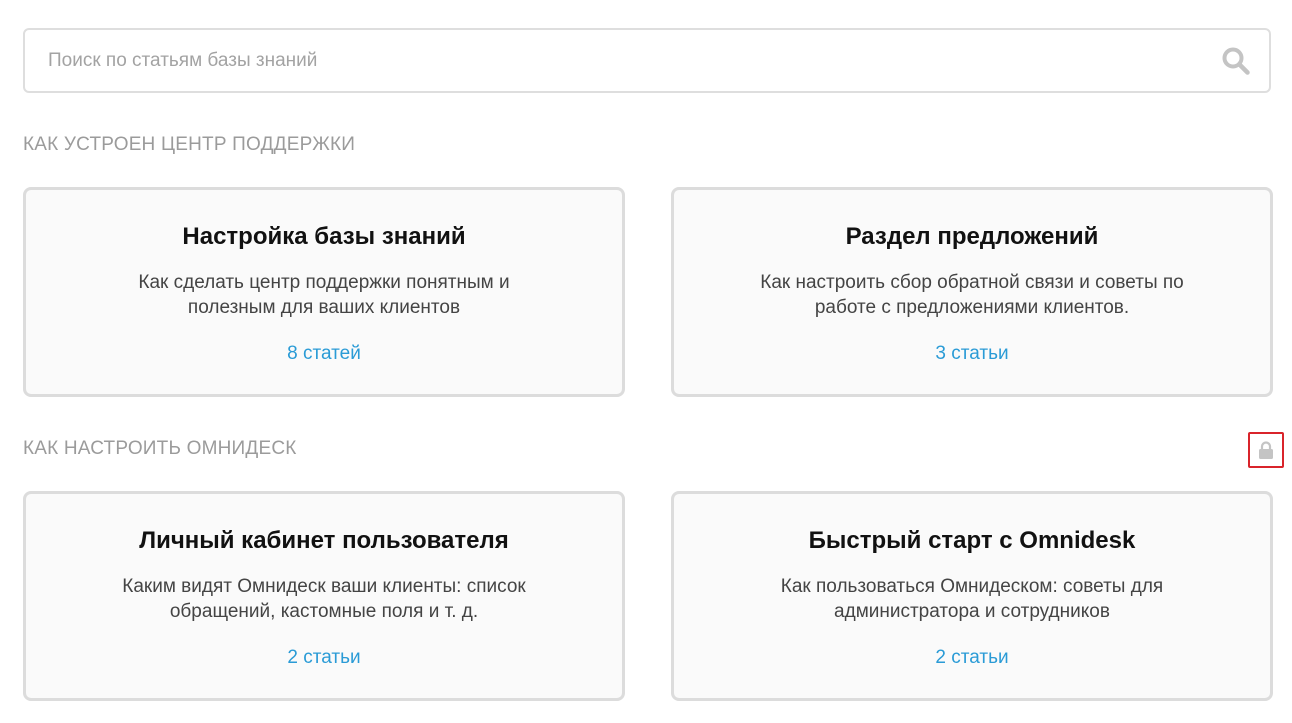 This screenshot has height=723, width=1292. What do you see at coordinates (324, 236) in the screenshot?
I see `card-title: Настройка базы знаний` at bounding box center [324, 236].